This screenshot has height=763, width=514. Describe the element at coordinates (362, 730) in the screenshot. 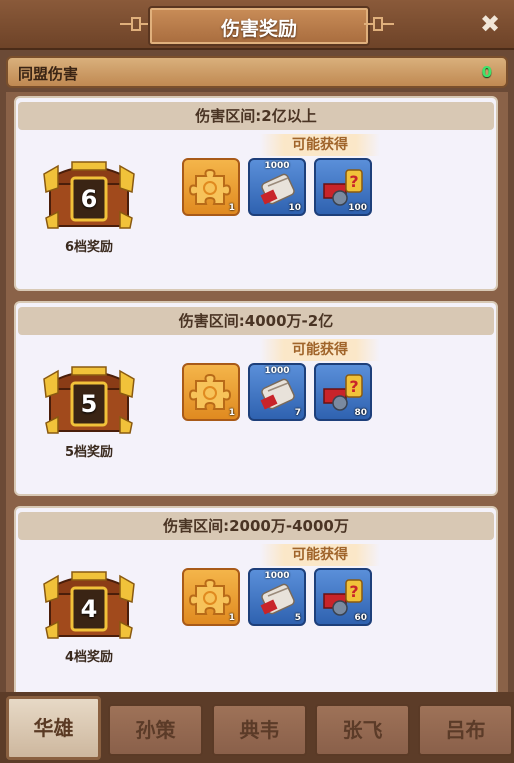

I see `tab-boss: 张飞` at that location.